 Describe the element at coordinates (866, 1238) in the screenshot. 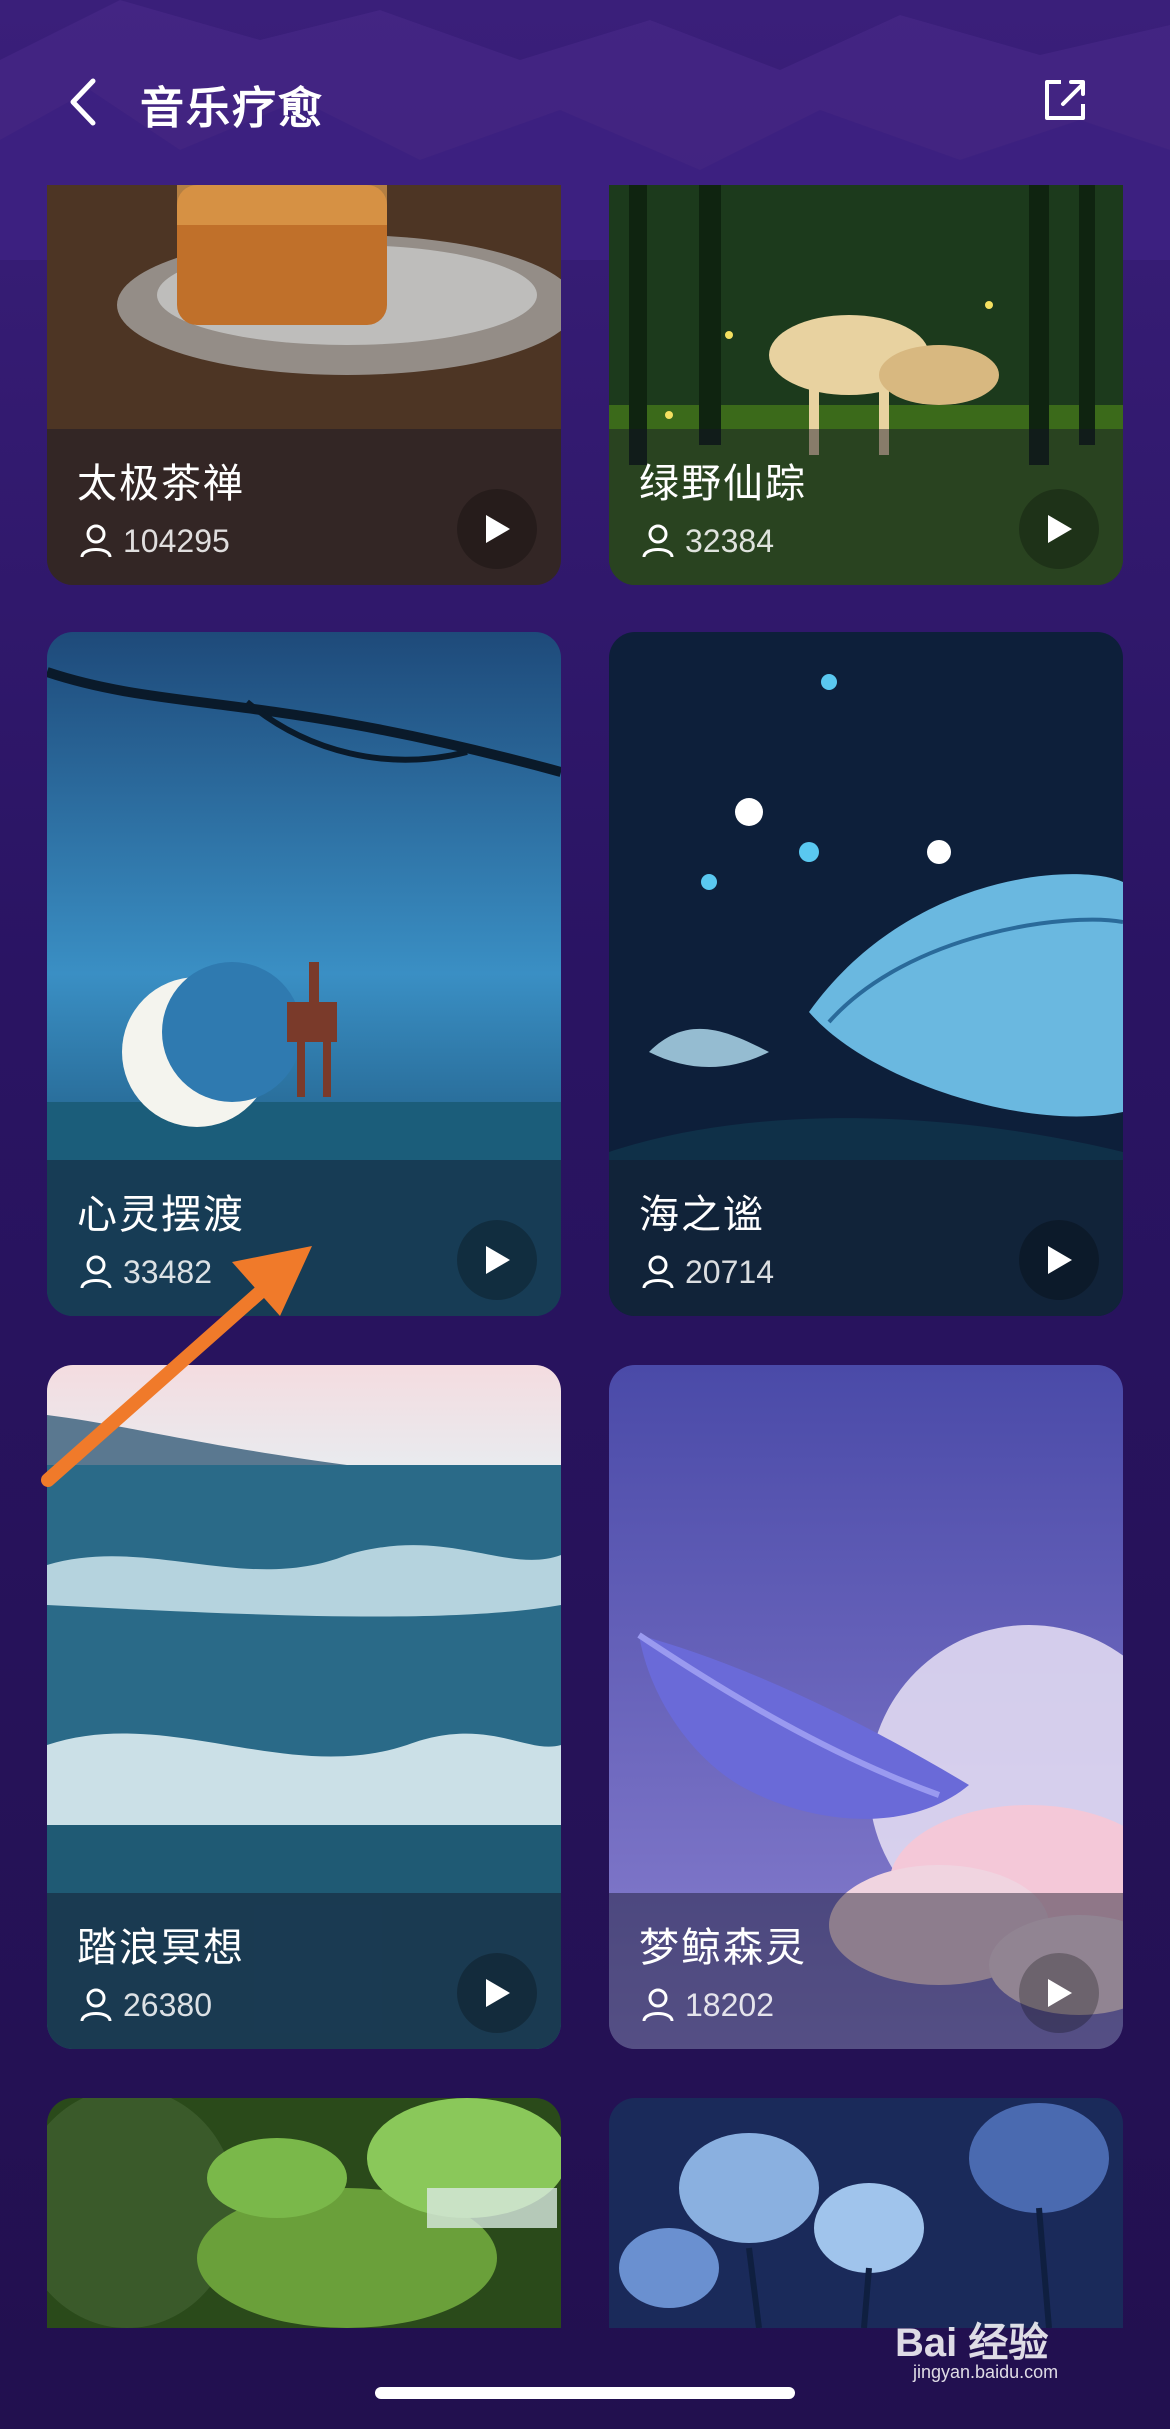

I see `card-info: 海之谧 20714` at that location.